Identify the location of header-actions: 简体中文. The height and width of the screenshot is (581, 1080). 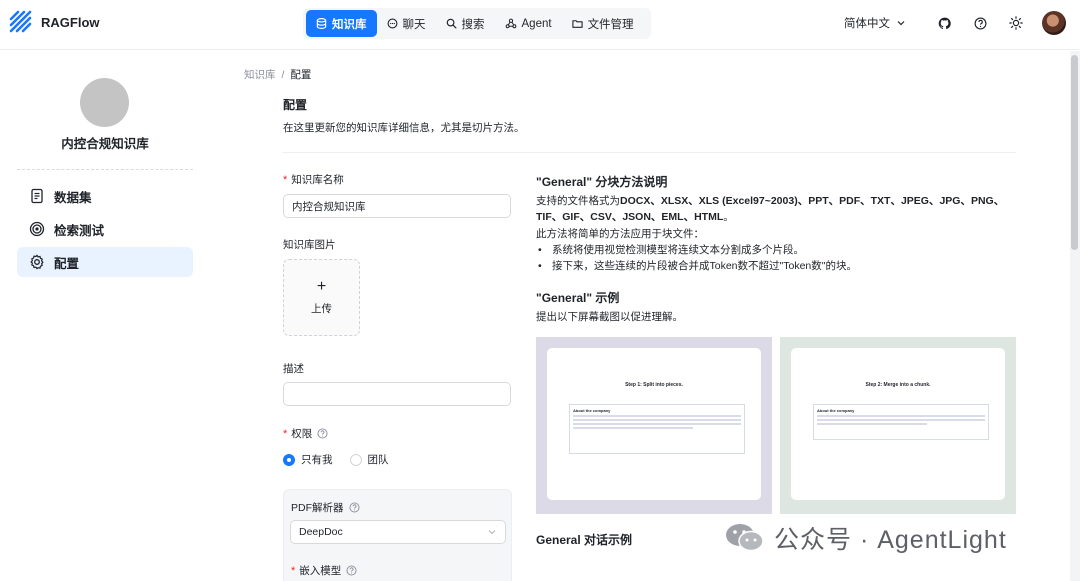
(955, 23).